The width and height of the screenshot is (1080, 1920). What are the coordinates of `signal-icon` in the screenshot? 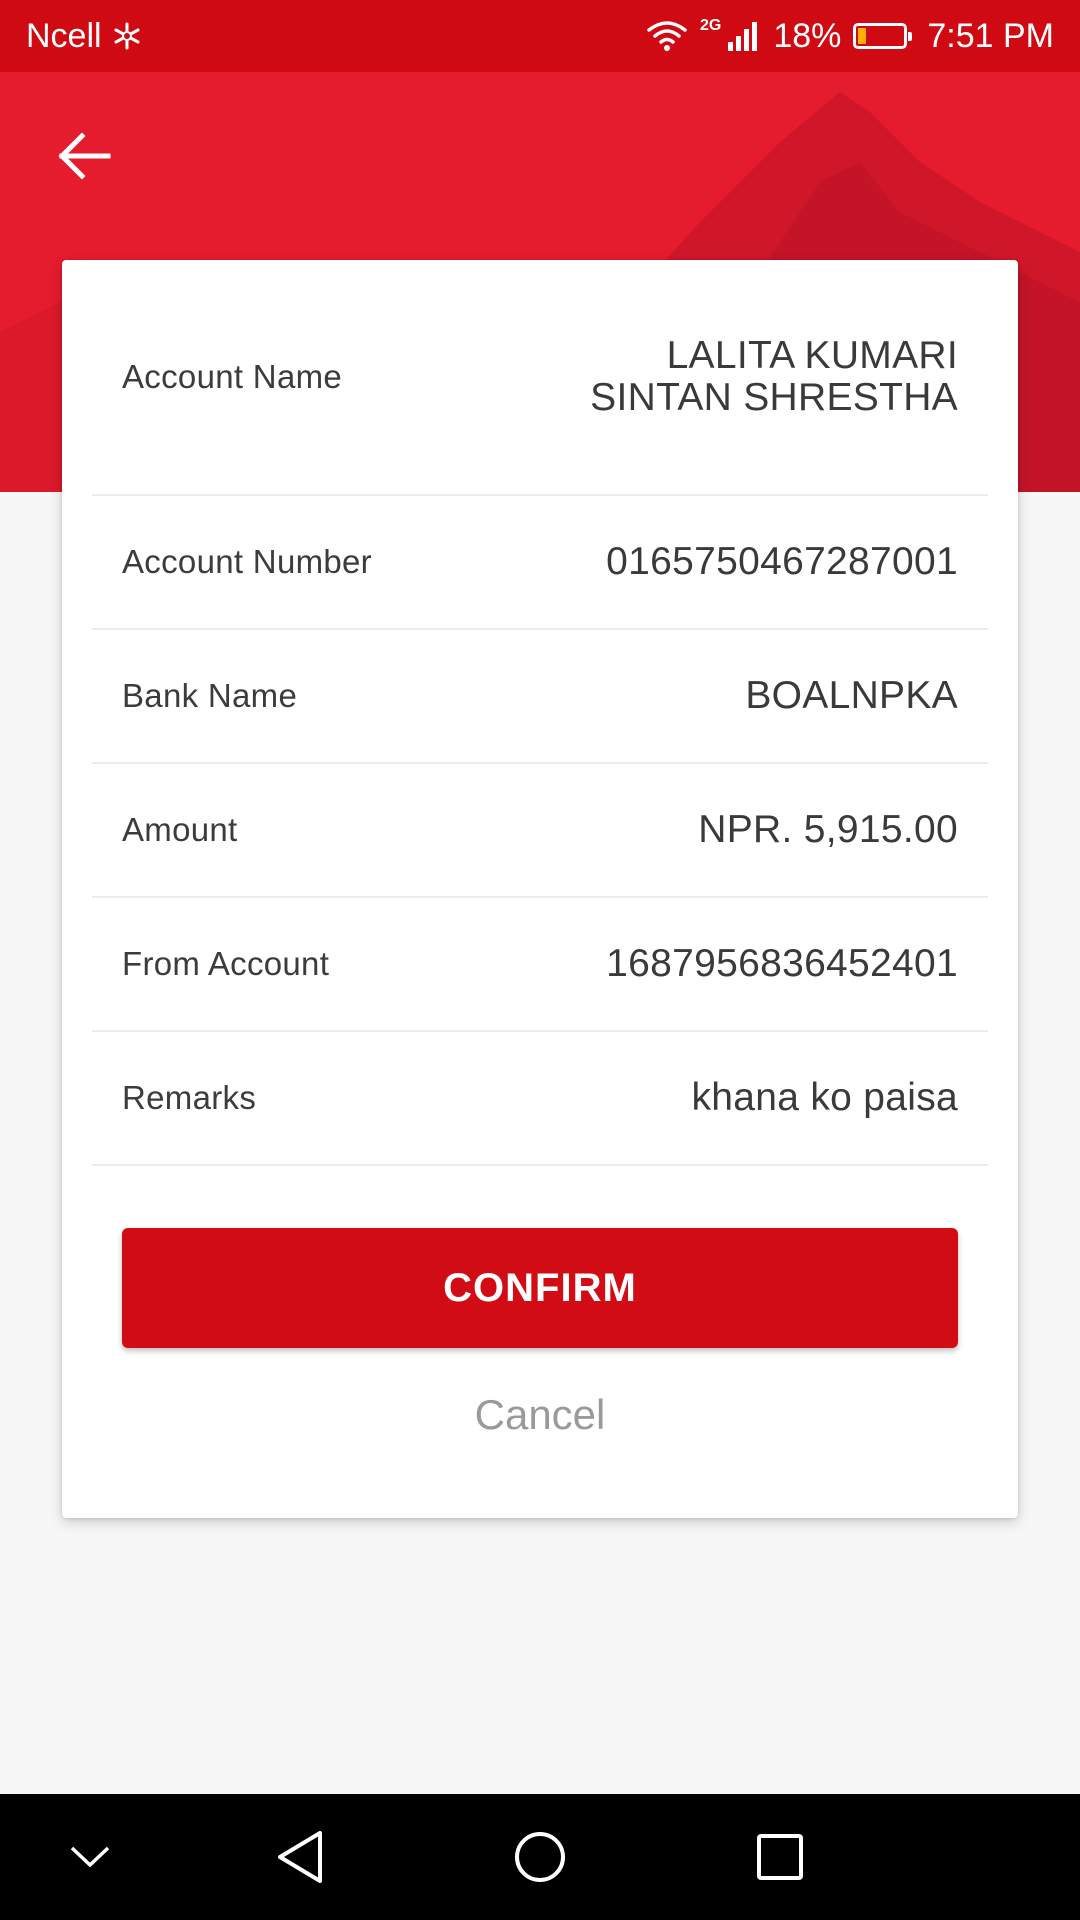 It's located at (744, 36).